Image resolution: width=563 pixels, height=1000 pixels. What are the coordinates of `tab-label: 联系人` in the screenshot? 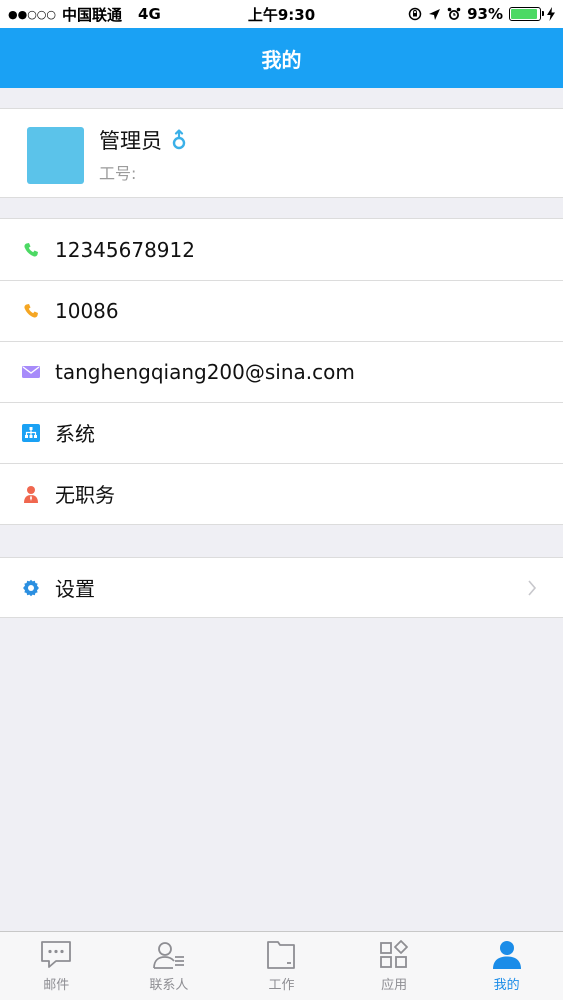 It's located at (169, 985).